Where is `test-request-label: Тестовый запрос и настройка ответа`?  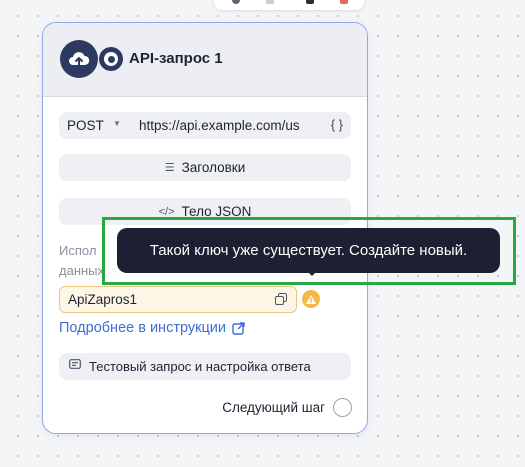 test-request-label: Тестовый запрос и настройка ответа is located at coordinates (200, 366).